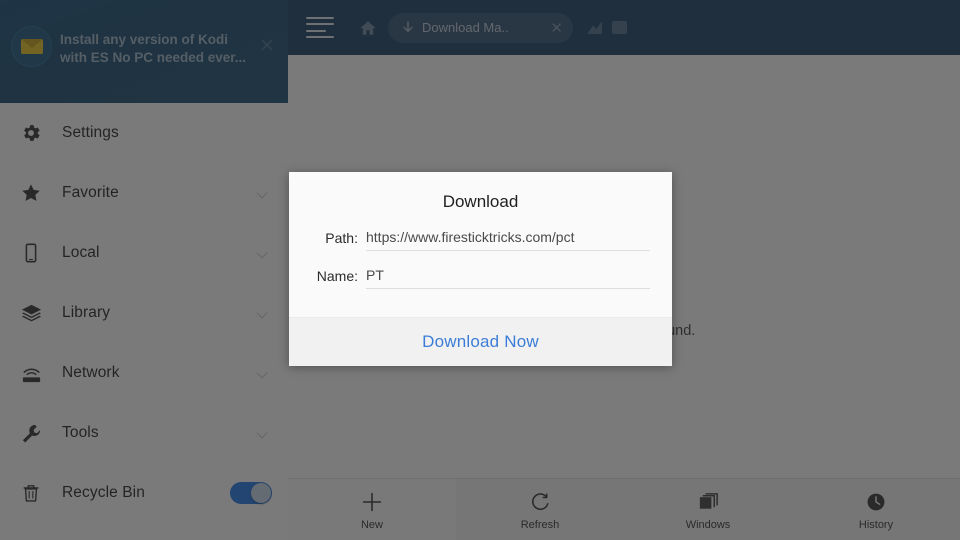 This screenshot has width=960, height=540. What do you see at coordinates (337, 276) in the screenshot?
I see `name-label: Name:` at bounding box center [337, 276].